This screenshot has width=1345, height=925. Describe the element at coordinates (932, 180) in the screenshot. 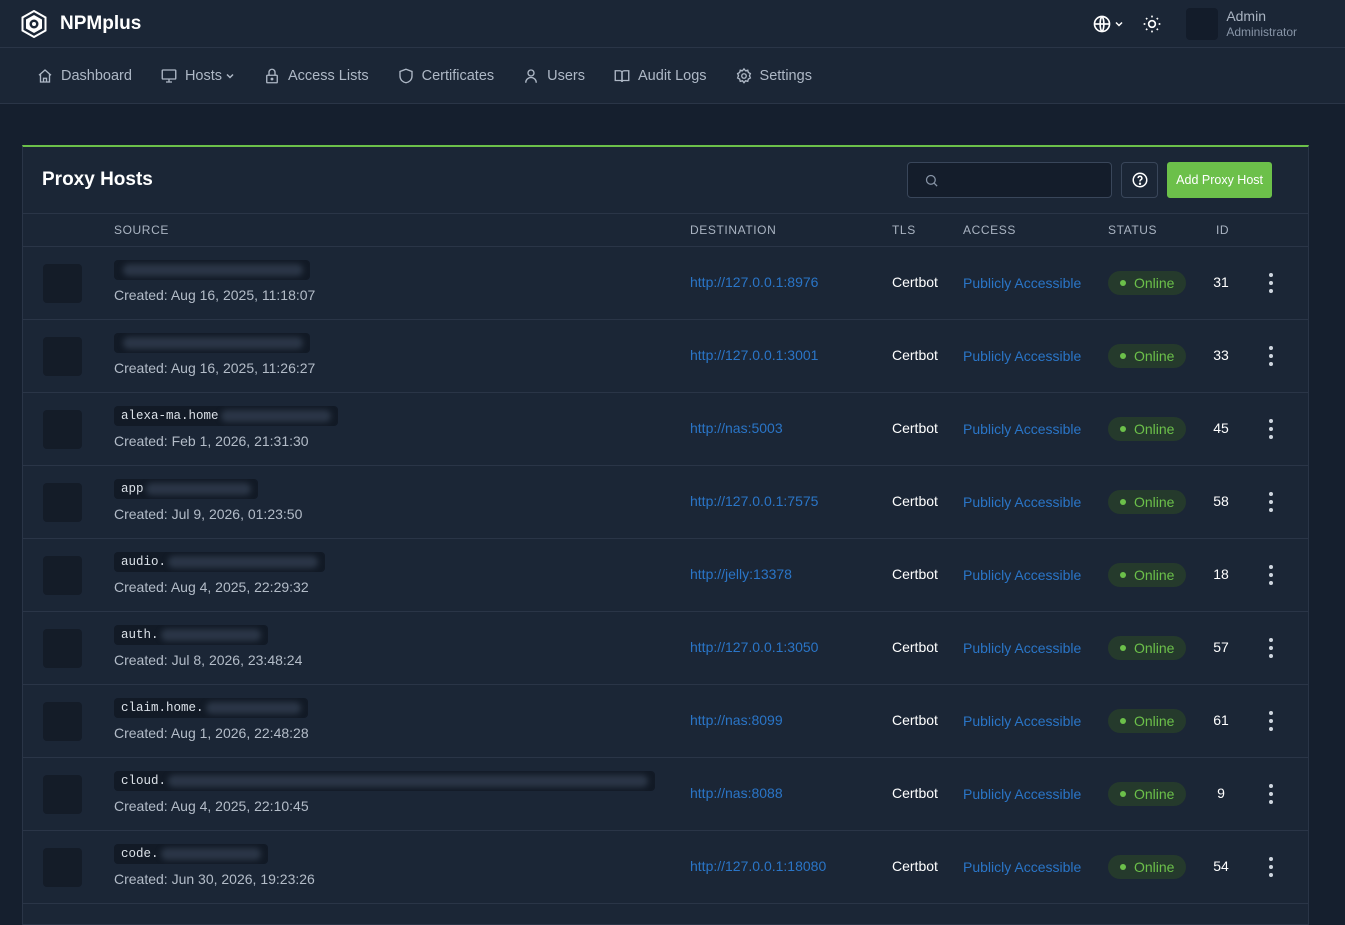

I see `search-icon` at that location.